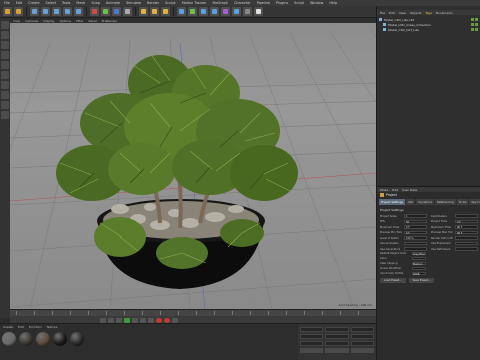 This screenshot has height=360, width=480. I want to click on attribute-menu-edit: Edit, so click(395, 190).